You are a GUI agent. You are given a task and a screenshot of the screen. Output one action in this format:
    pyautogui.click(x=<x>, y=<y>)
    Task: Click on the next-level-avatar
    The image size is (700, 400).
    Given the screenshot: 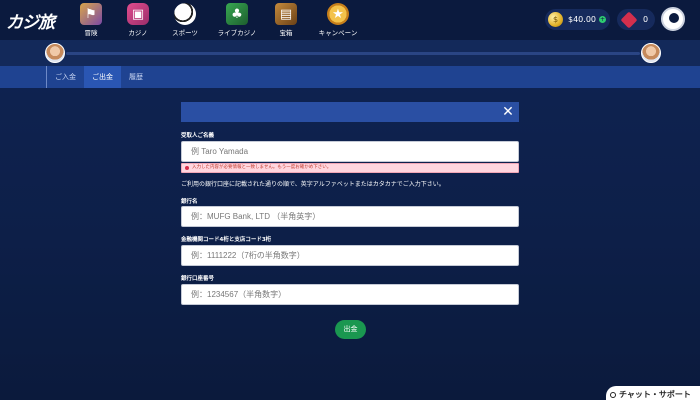 What is the action you would take?
    pyautogui.click(x=651, y=53)
    